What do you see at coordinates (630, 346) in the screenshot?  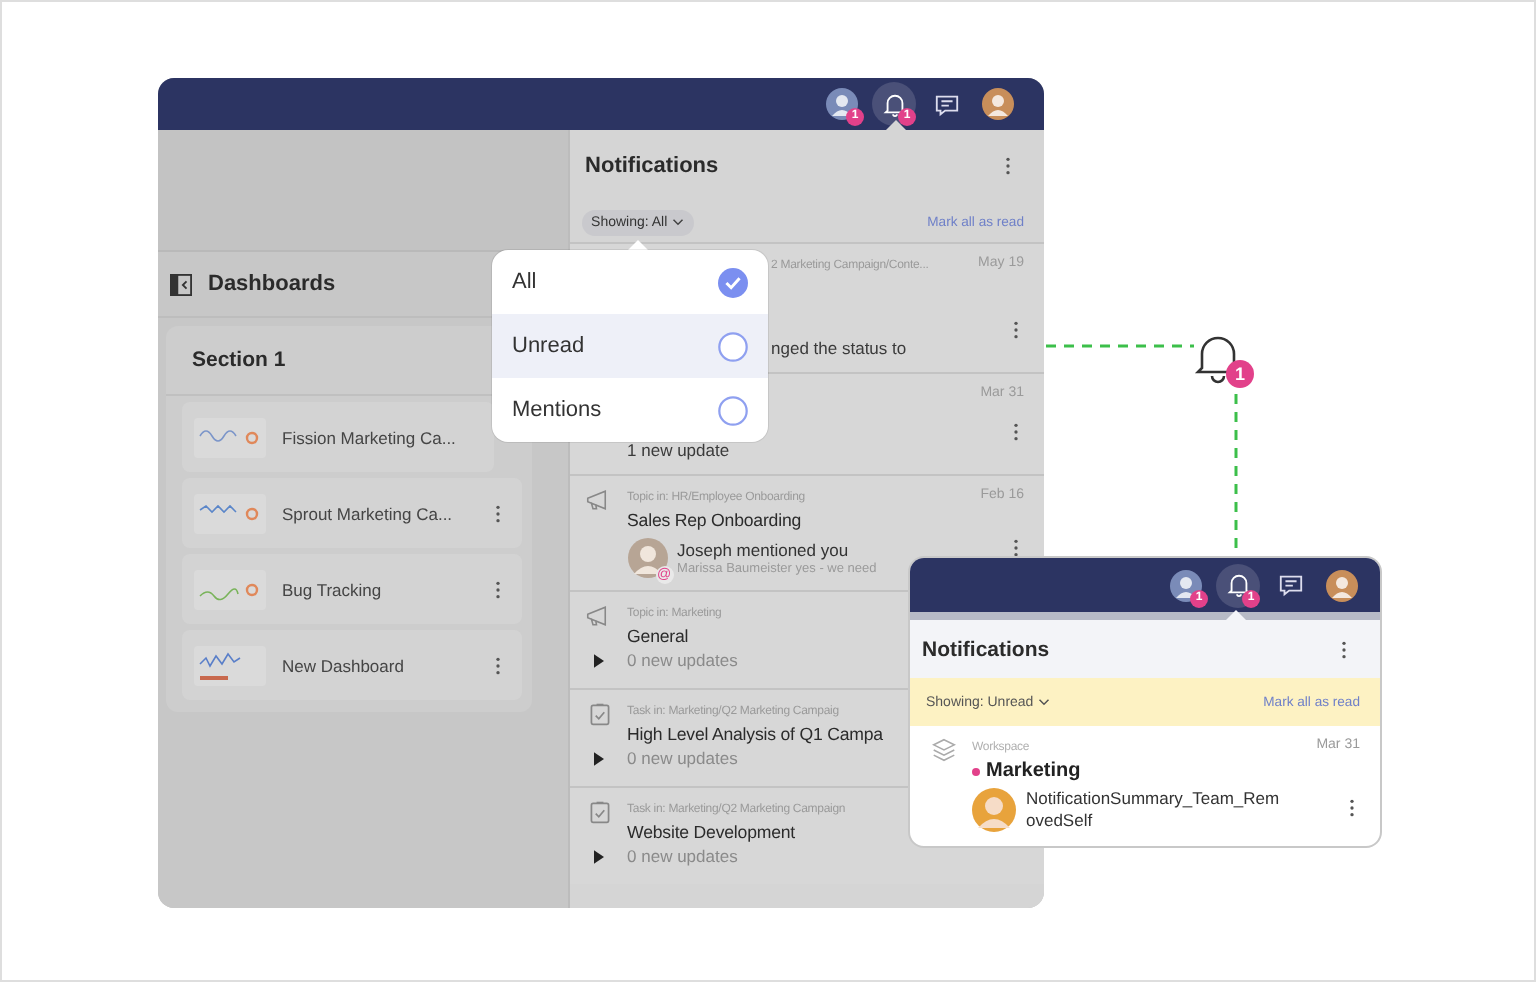 I see `filter-option: Unread` at bounding box center [630, 346].